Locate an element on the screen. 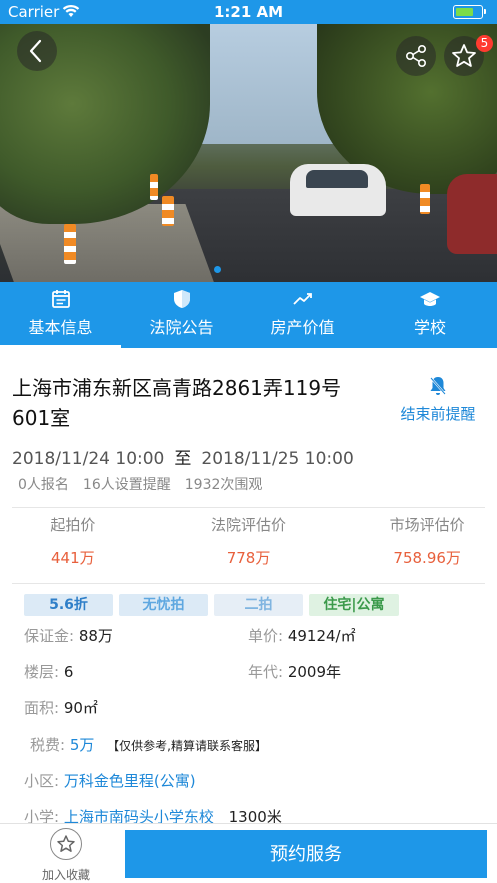 The height and width of the screenshot is (883, 497). star-outline-icon is located at coordinates (66, 843).